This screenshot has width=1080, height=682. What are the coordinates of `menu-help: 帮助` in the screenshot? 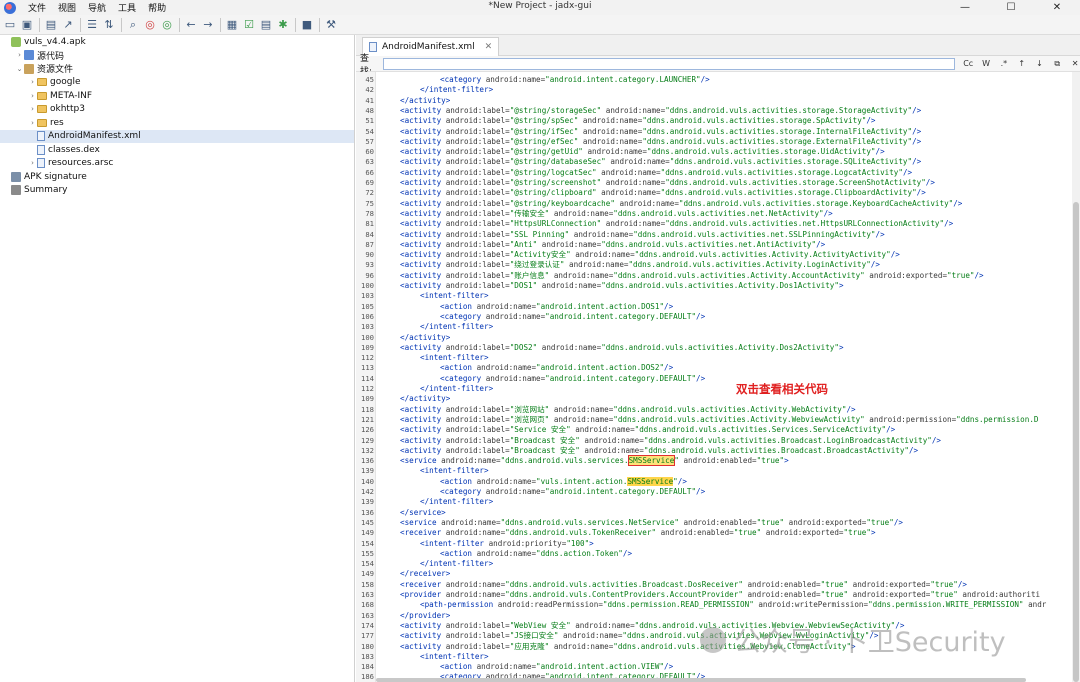 It's located at (157, 7).